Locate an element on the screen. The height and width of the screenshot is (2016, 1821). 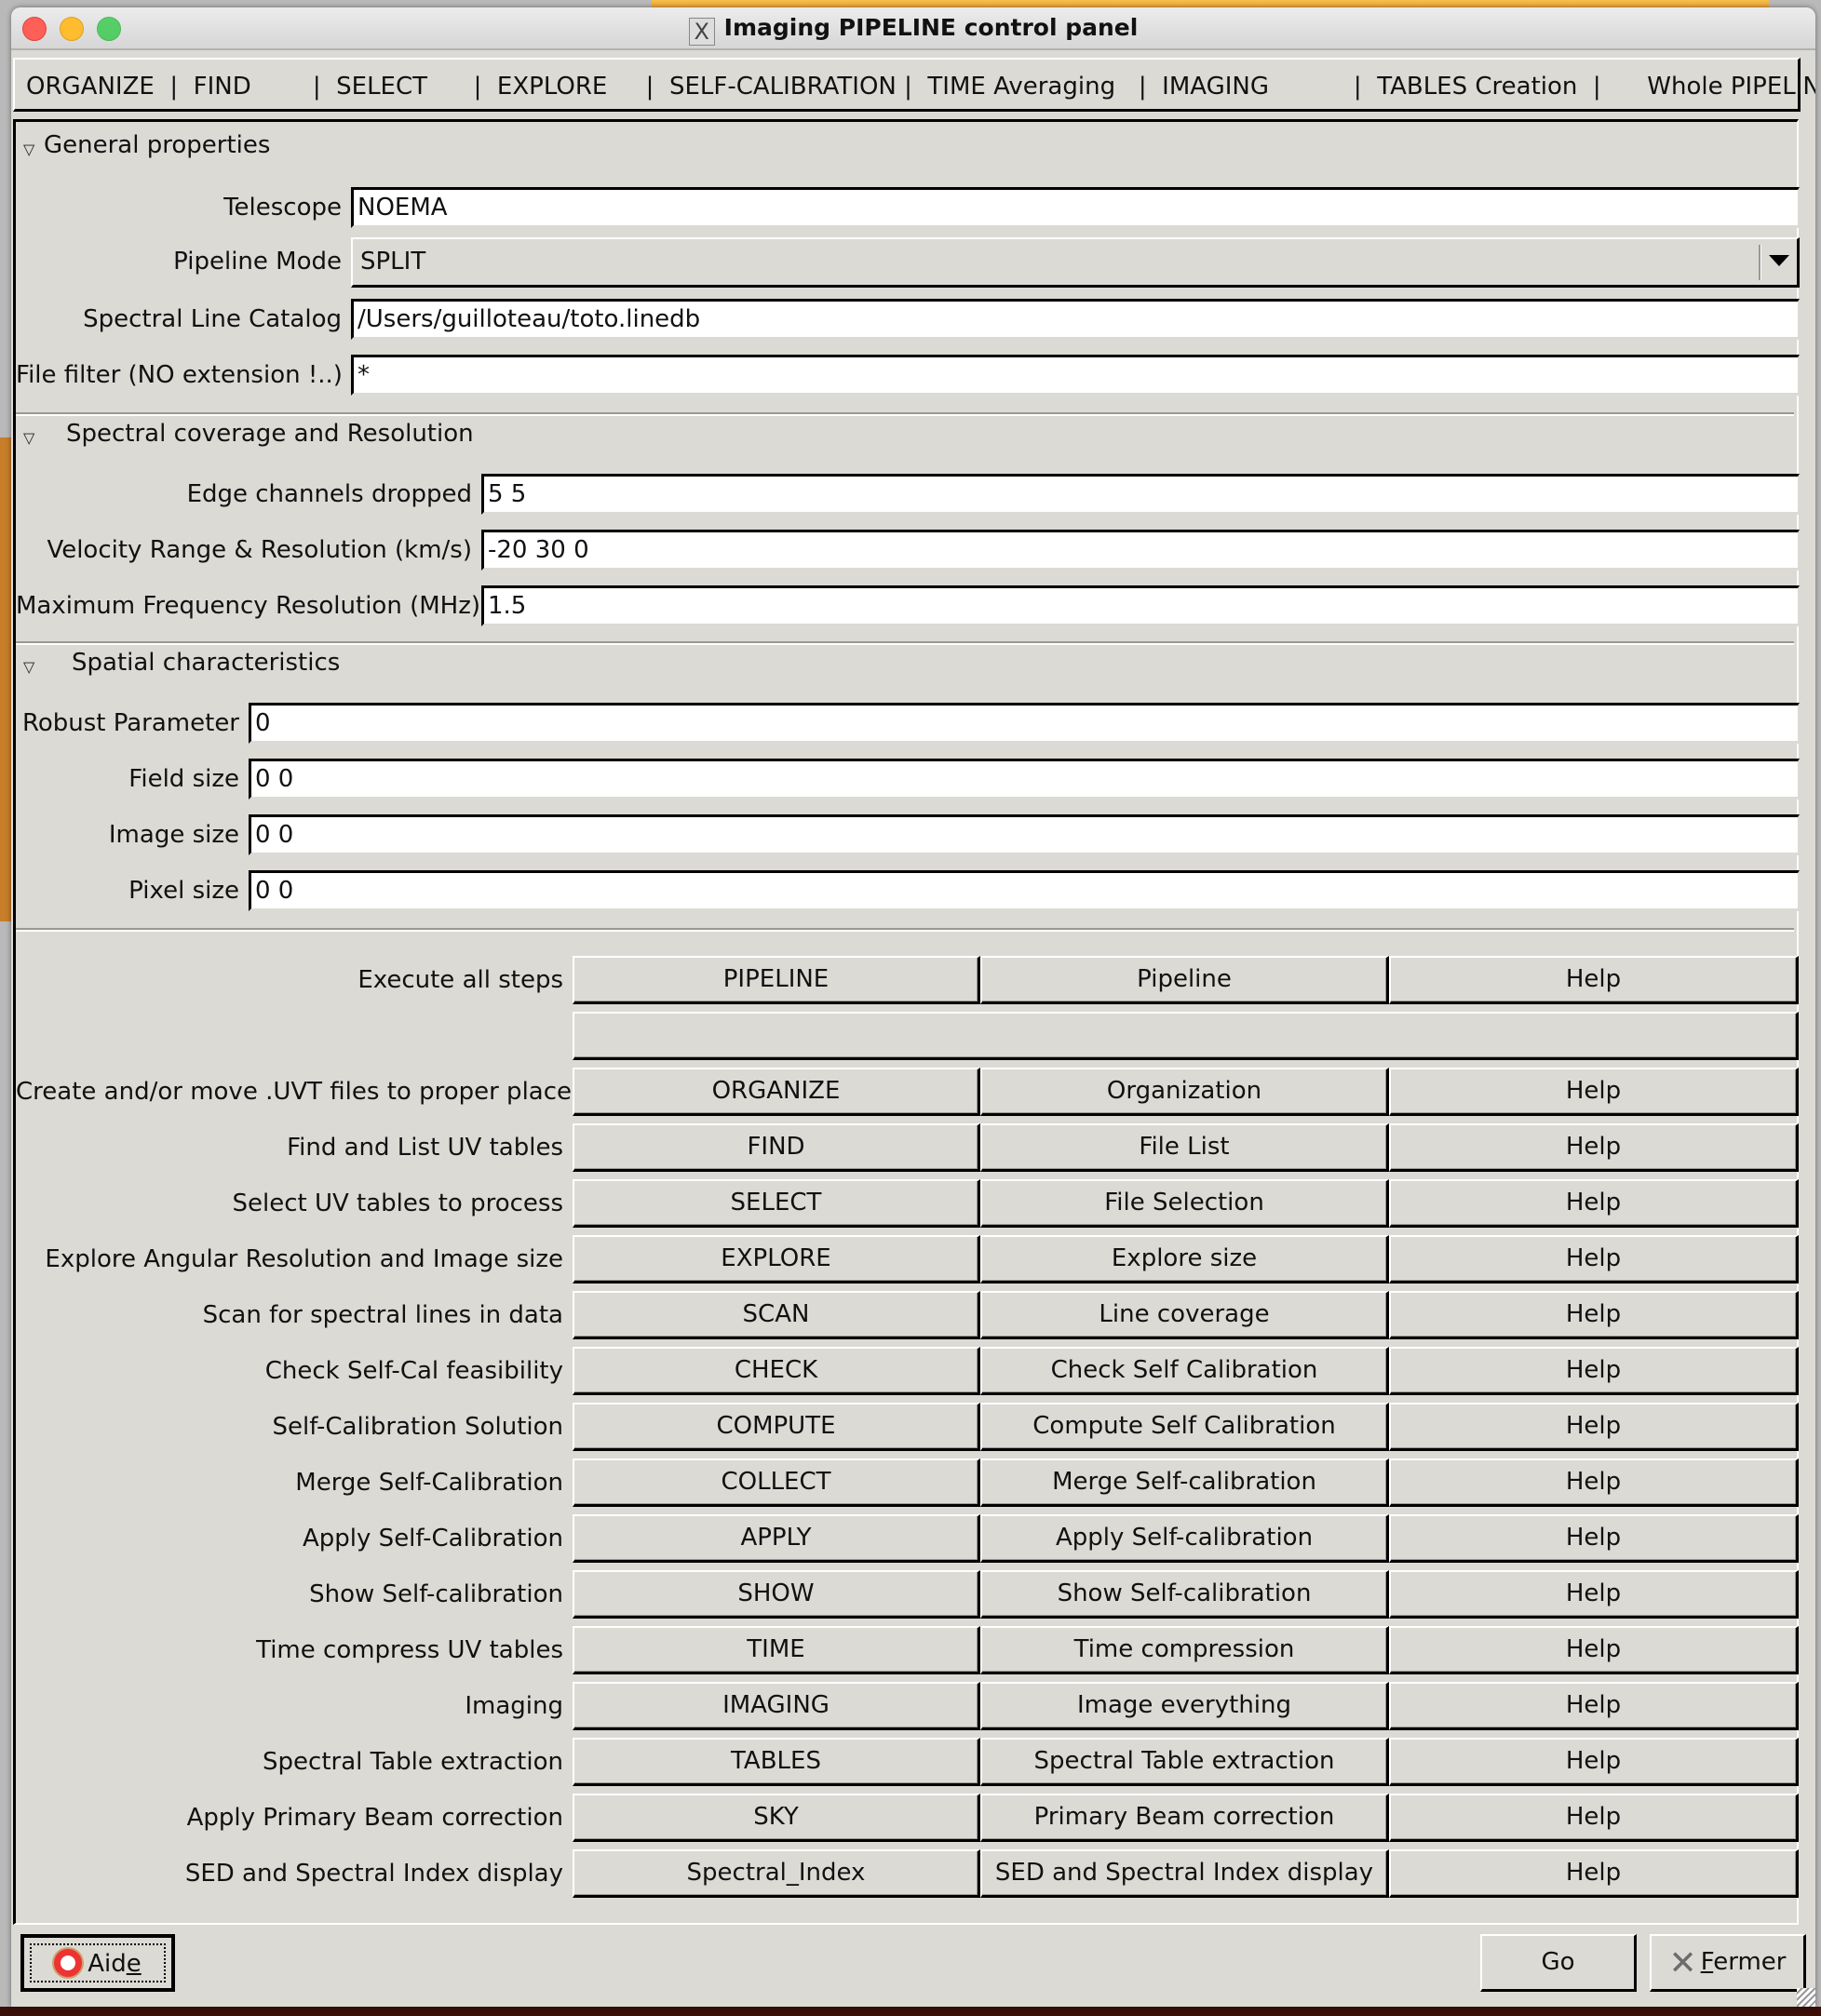
step-panel-button: File List is located at coordinates (1184, 1147).